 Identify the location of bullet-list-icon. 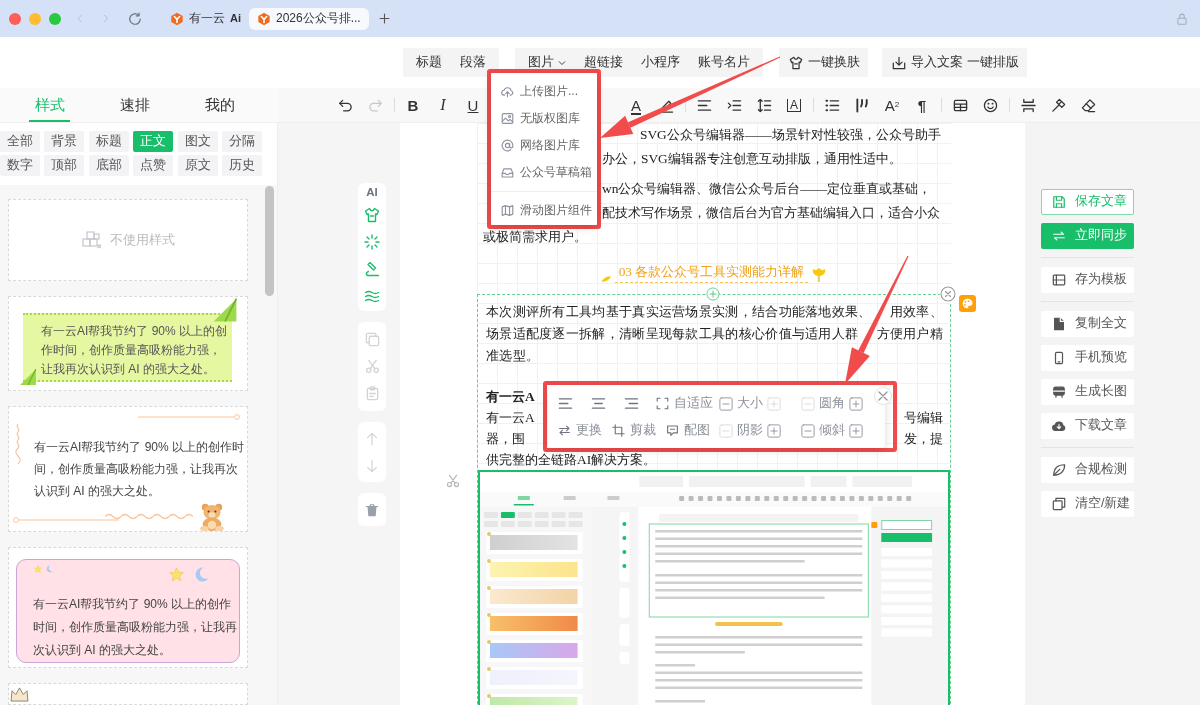
(832, 105).